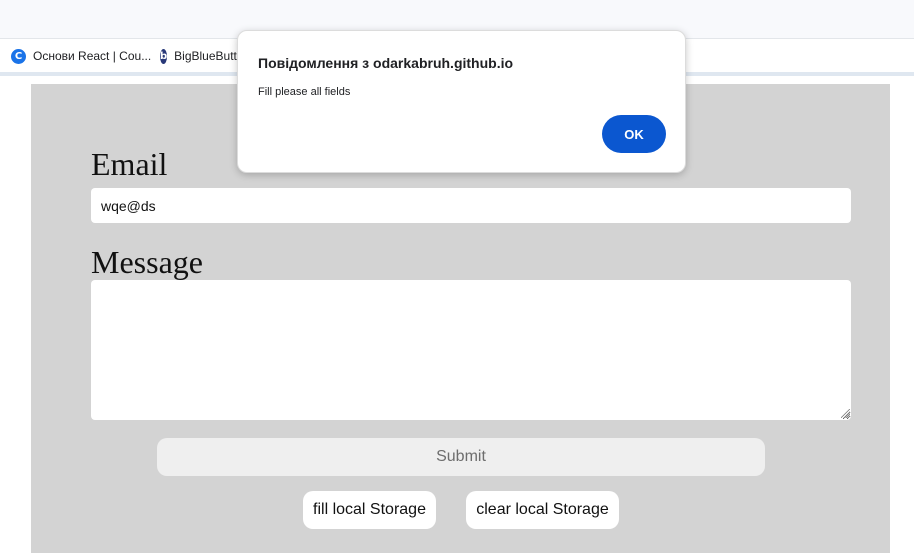 The width and height of the screenshot is (914, 553). What do you see at coordinates (147, 262) in the screenshot?
I see `message-label: Message` at bounding box center [147, 262].